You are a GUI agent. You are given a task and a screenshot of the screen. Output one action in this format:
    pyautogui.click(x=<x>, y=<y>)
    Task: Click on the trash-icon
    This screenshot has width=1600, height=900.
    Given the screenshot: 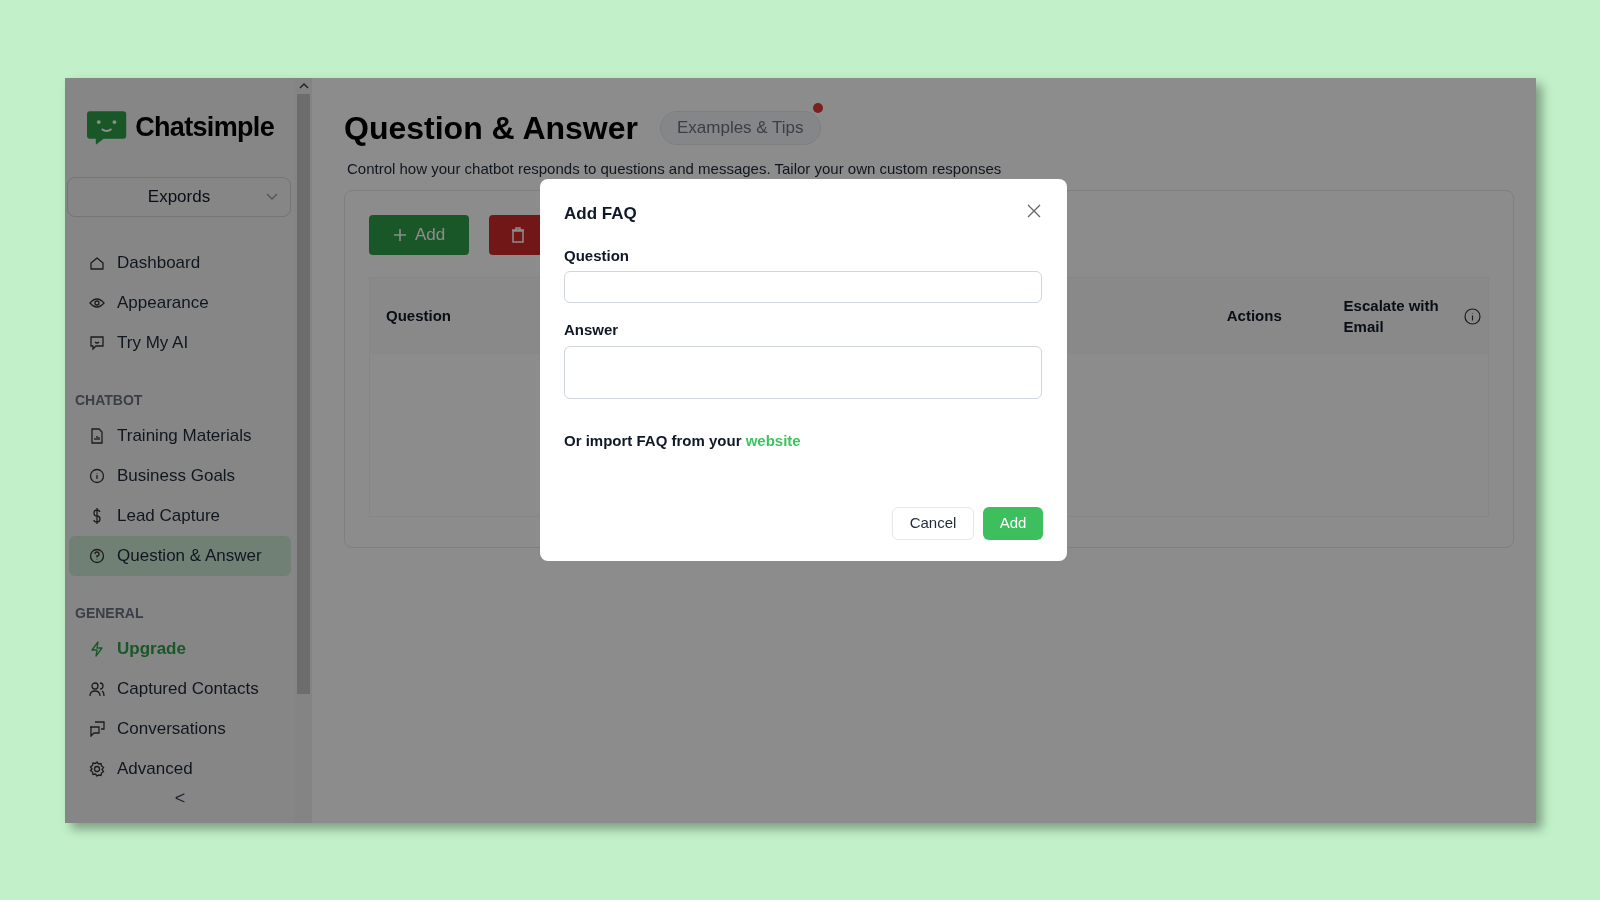 What is the action you would take?
    pyautogui.click(x=518, y=235)
    